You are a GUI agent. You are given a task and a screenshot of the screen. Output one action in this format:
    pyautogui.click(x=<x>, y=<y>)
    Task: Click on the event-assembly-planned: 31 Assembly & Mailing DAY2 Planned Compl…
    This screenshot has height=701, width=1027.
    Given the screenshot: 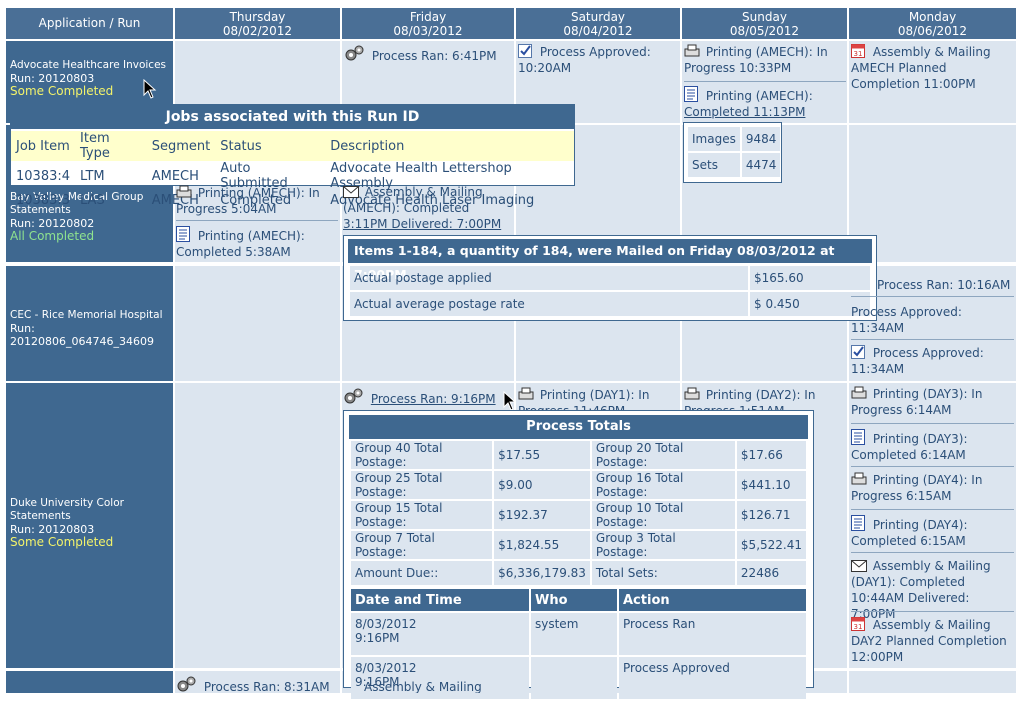 What is the action you would take?
    pyautogui.click(x=932, y=641)
    